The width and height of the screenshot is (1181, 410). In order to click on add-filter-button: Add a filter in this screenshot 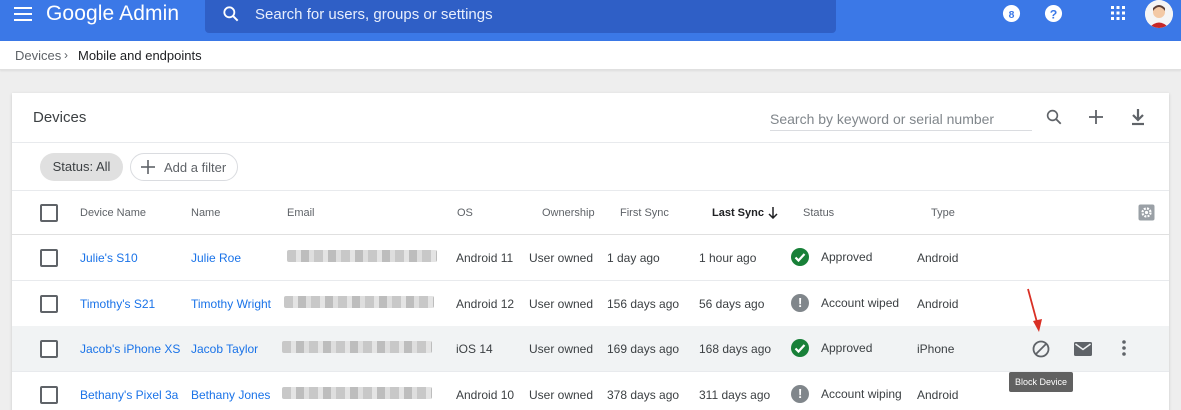, I will do `click(184, 167)`.